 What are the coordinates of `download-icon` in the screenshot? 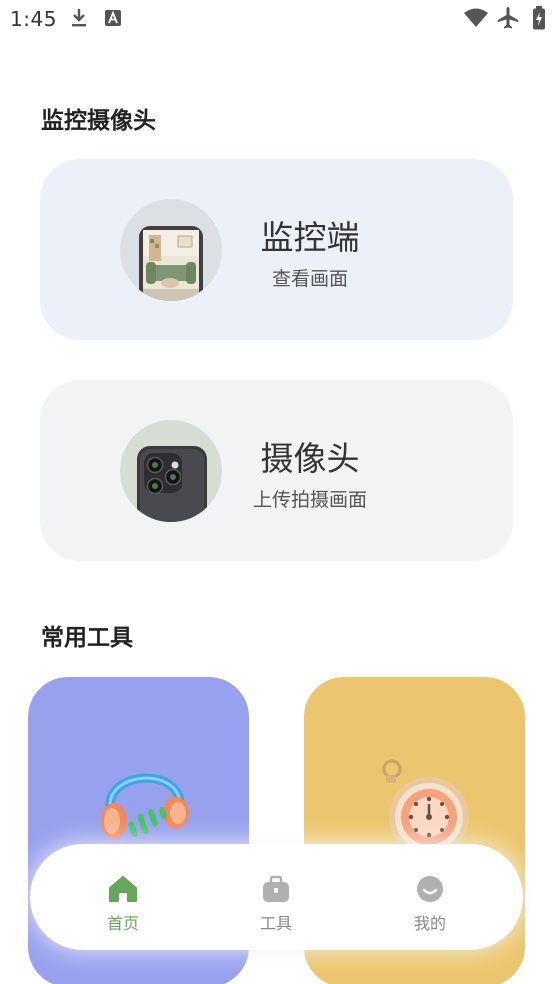 It's located at (79, 18).